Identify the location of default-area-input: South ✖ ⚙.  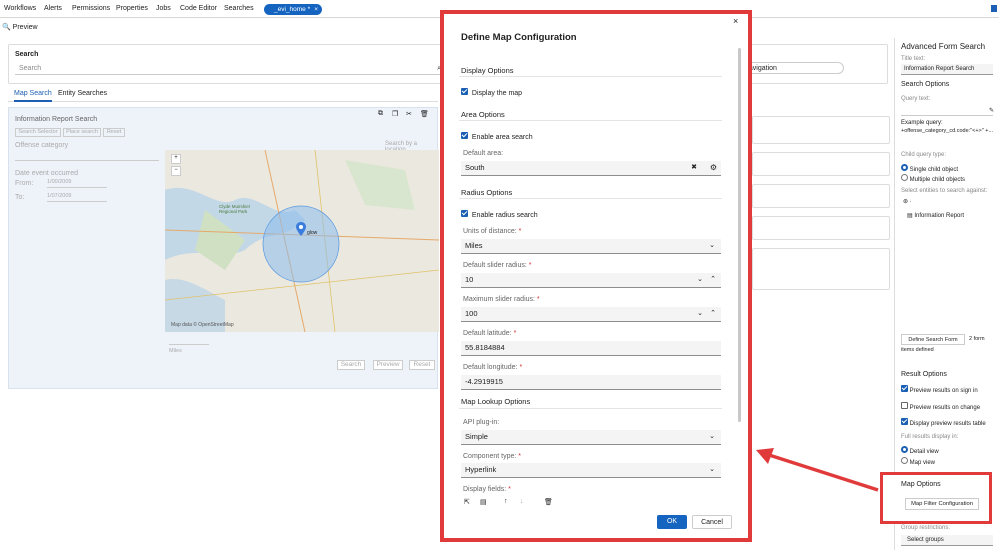
(591, 168).